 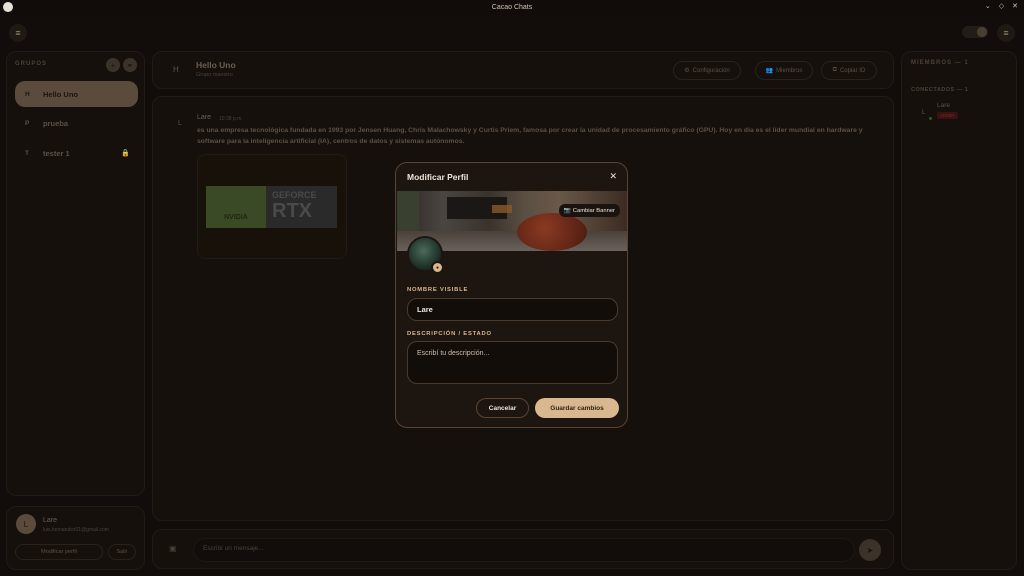 I want to click on display-name-label: NOMBRE VISIBLE, so click(x=438, y=290).